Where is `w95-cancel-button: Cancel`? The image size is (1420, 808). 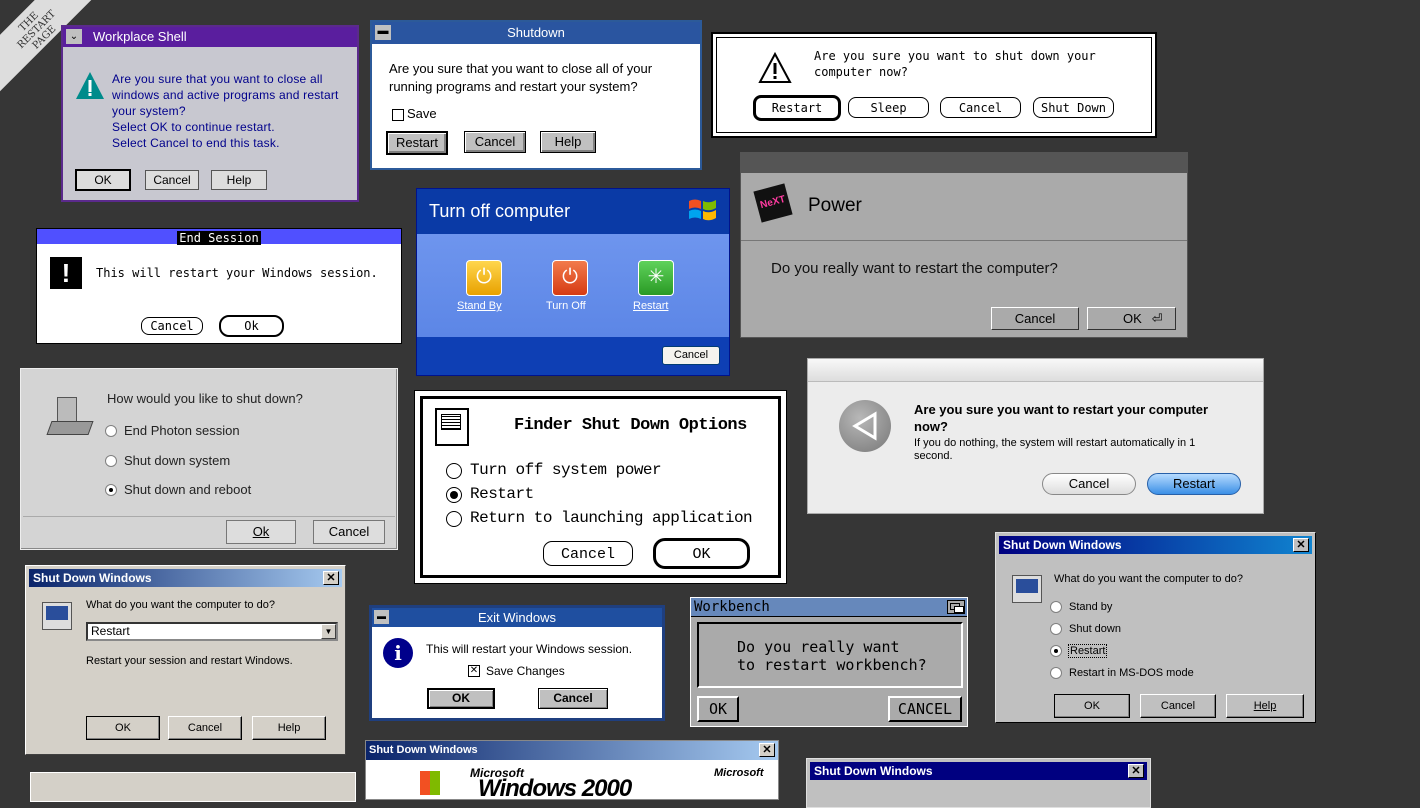
w95-cancel-button: Cancel is located at coordinates (1178, 706).